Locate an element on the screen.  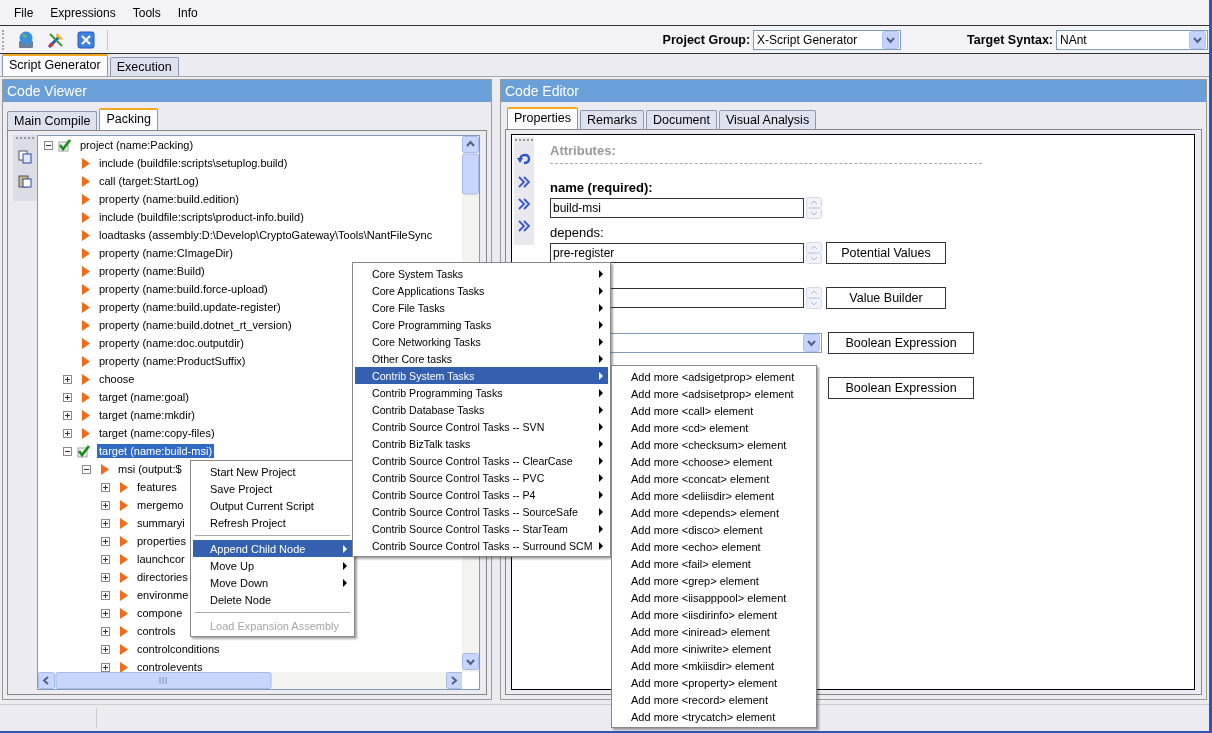
action-button: Value Builder is located at coordinates (886, 298).